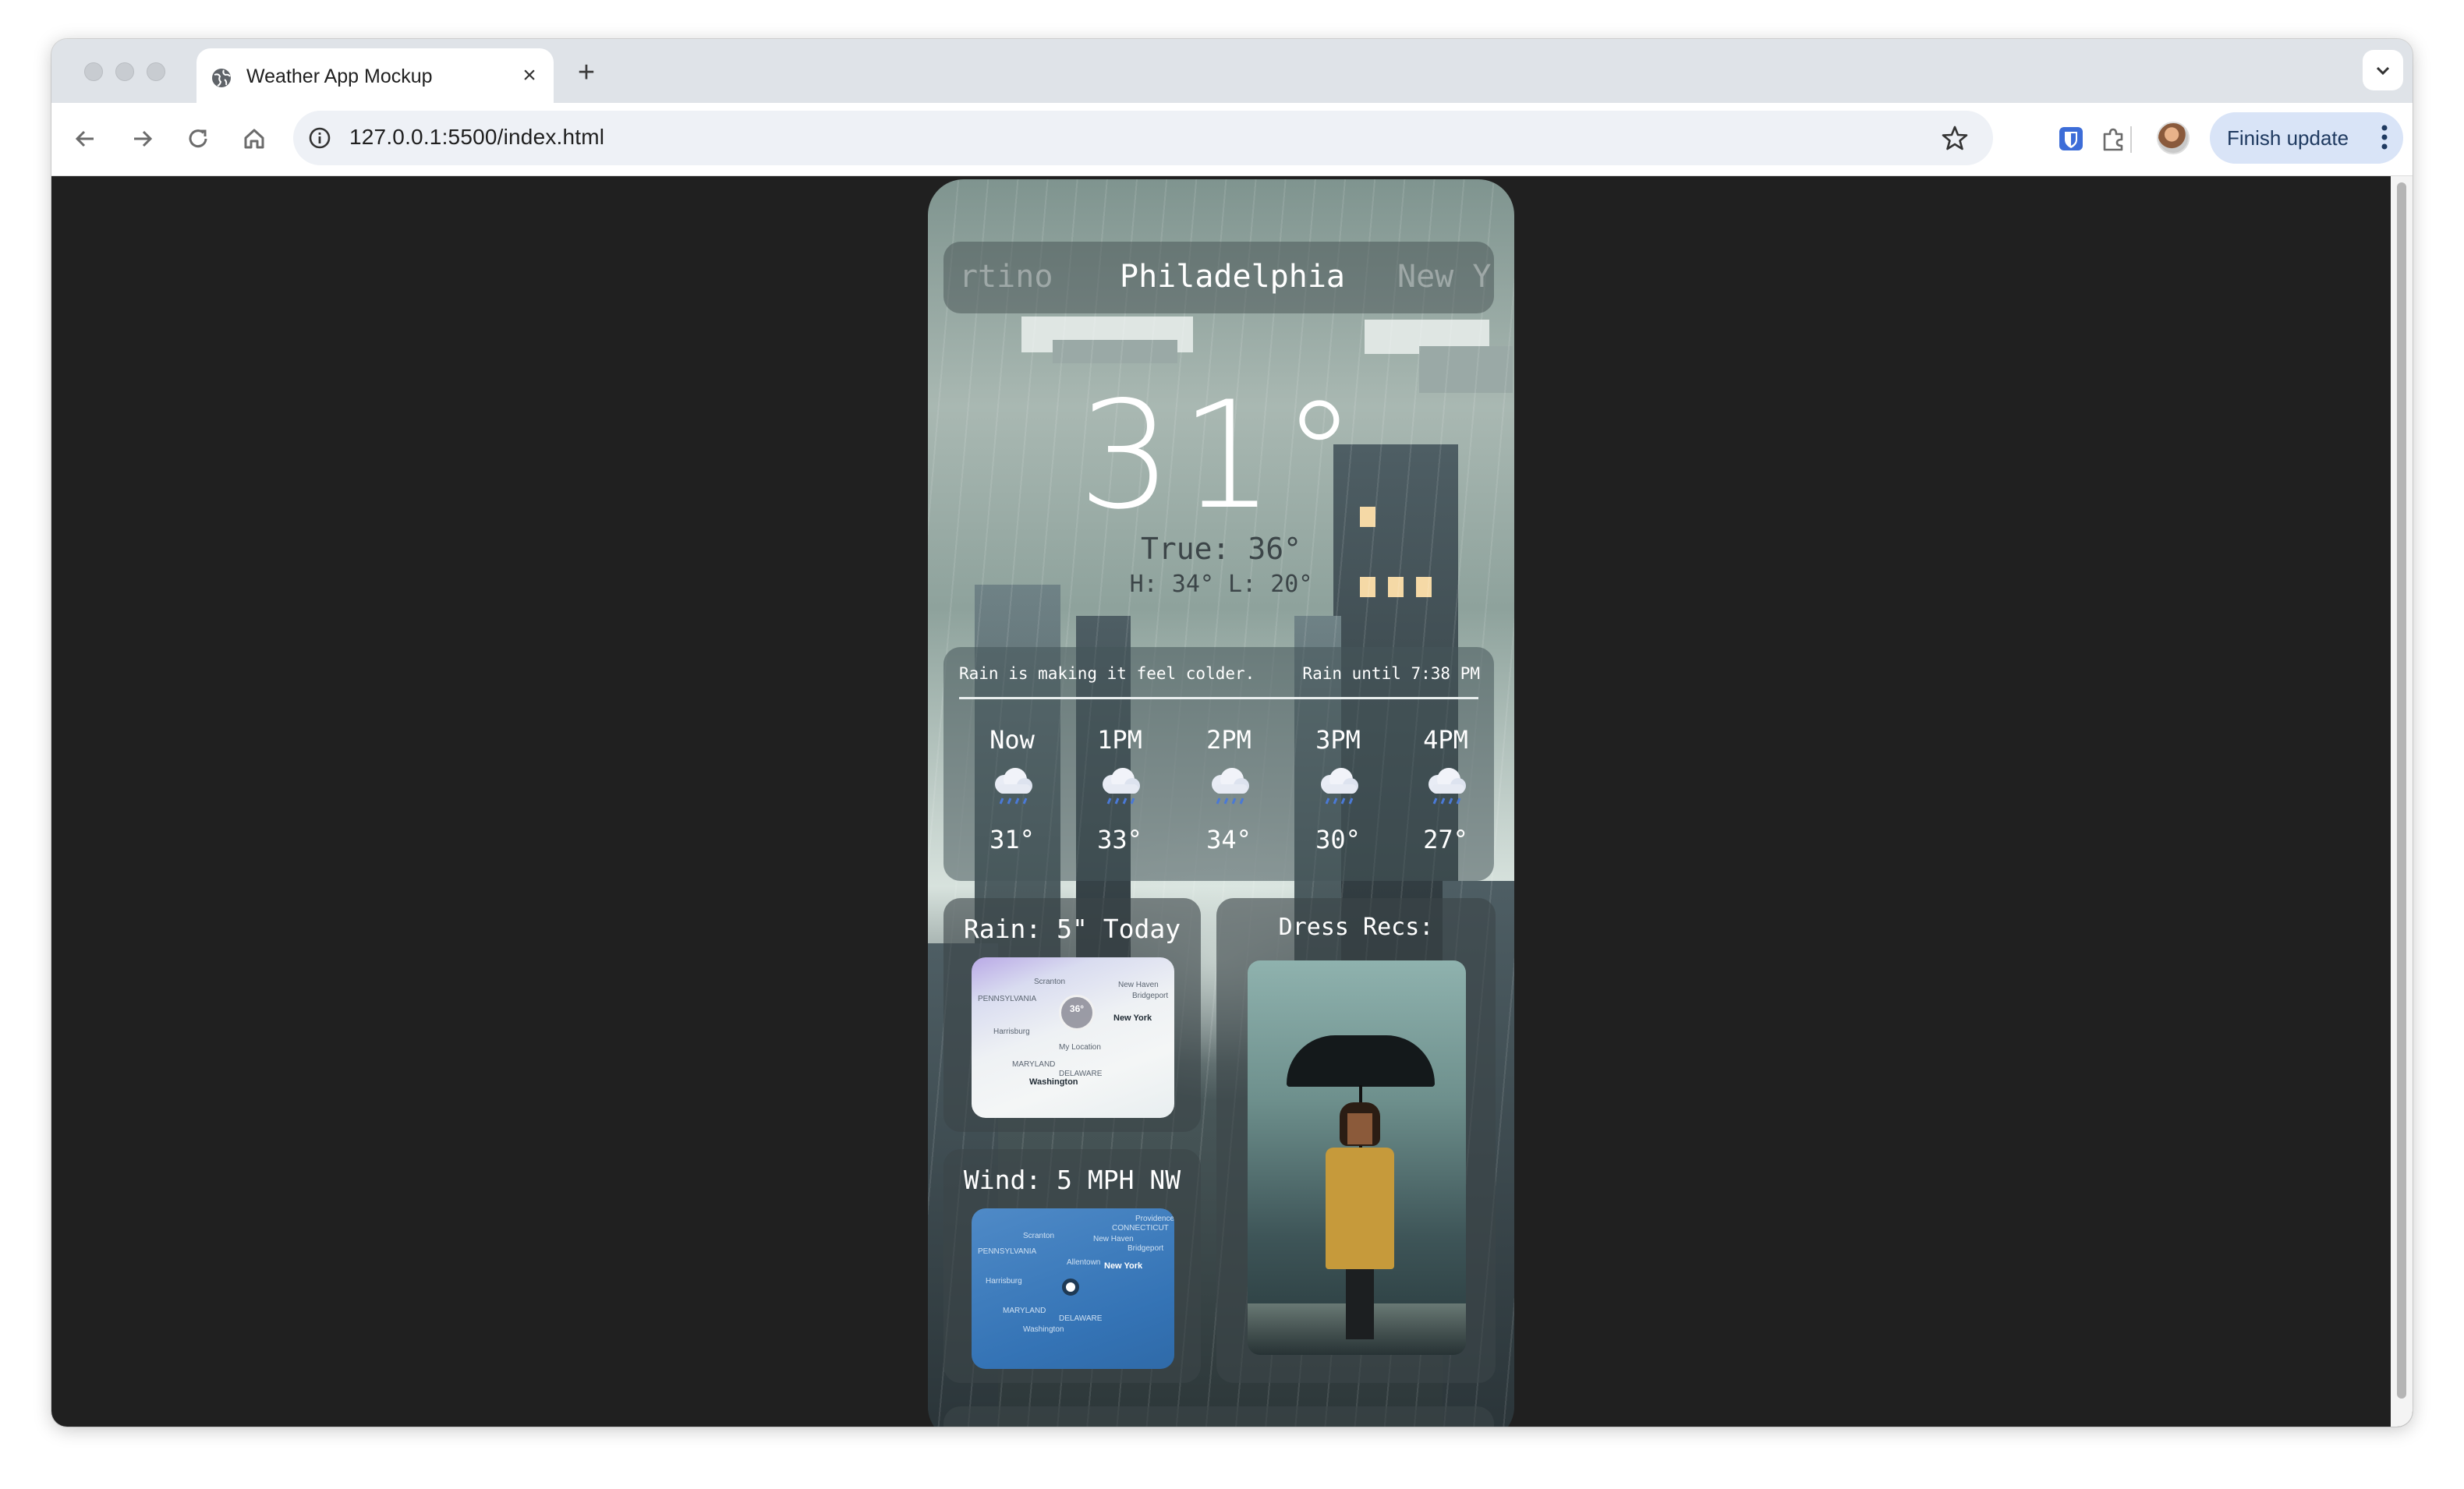 The image size is (2464, 1489). What do you see at coordinates (1012, 740) in the screenshot?
I see `hour-label: Now` at bounding box center [1012, 740].